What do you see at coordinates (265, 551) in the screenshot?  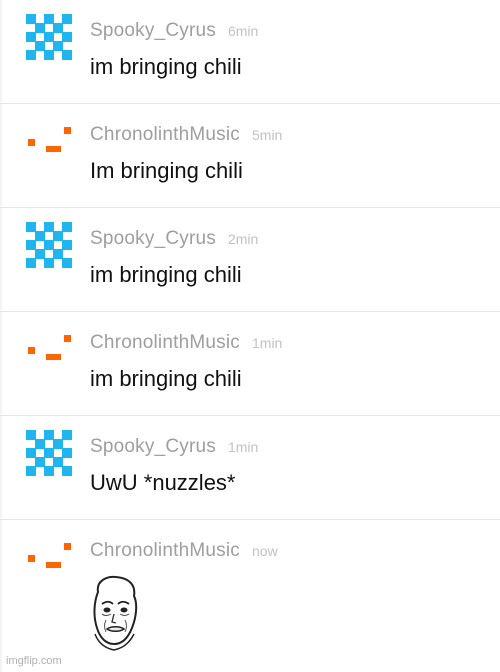 I see `timestamp: now` at bounding box center [265, 551].